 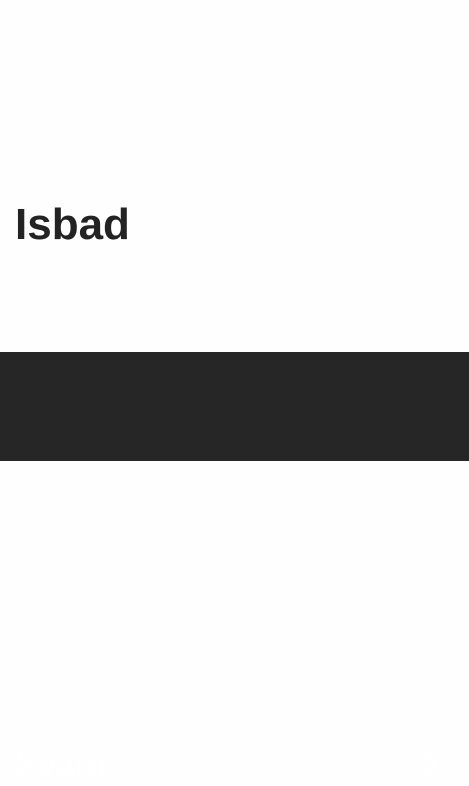 I want to click on answer-button-label: Svara, so click(x=61, y=763).